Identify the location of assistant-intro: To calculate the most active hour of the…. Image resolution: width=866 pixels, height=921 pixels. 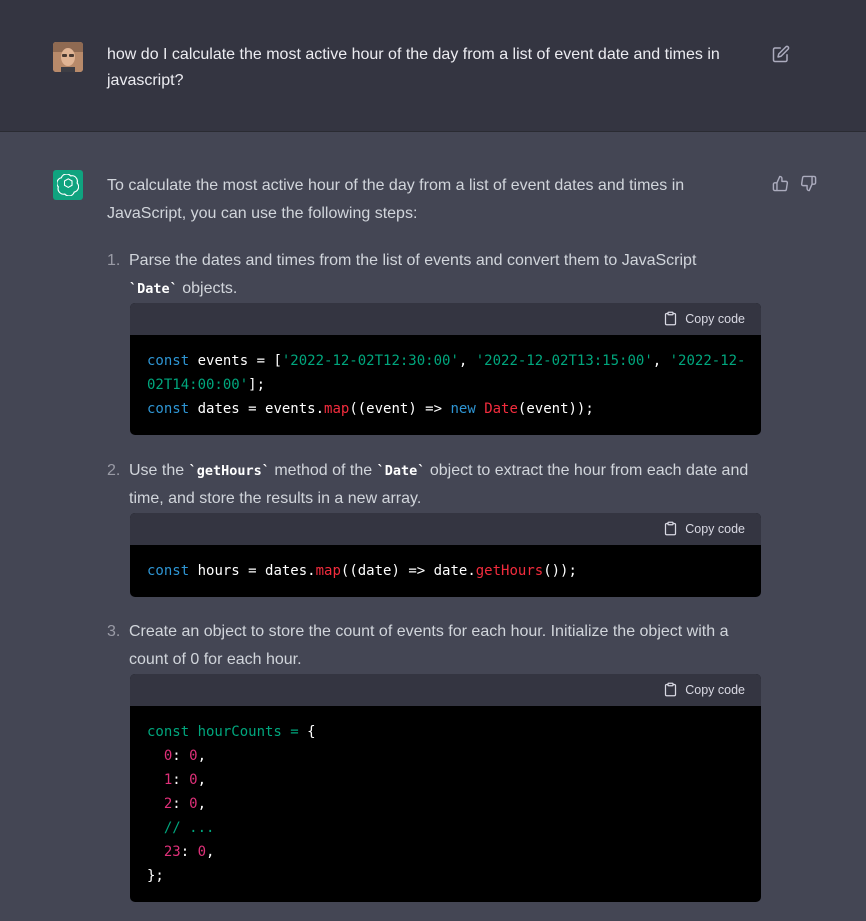
(427, 200).